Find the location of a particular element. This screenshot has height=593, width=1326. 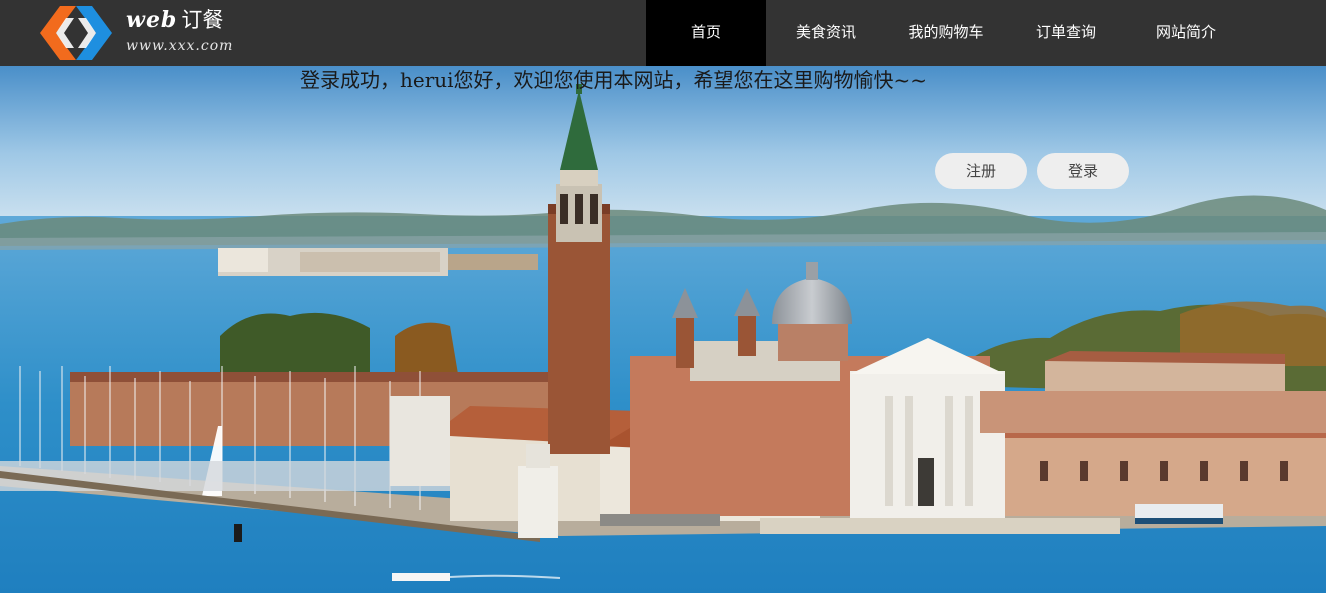

logo-title-en: web is located at coordinates (152, 20).